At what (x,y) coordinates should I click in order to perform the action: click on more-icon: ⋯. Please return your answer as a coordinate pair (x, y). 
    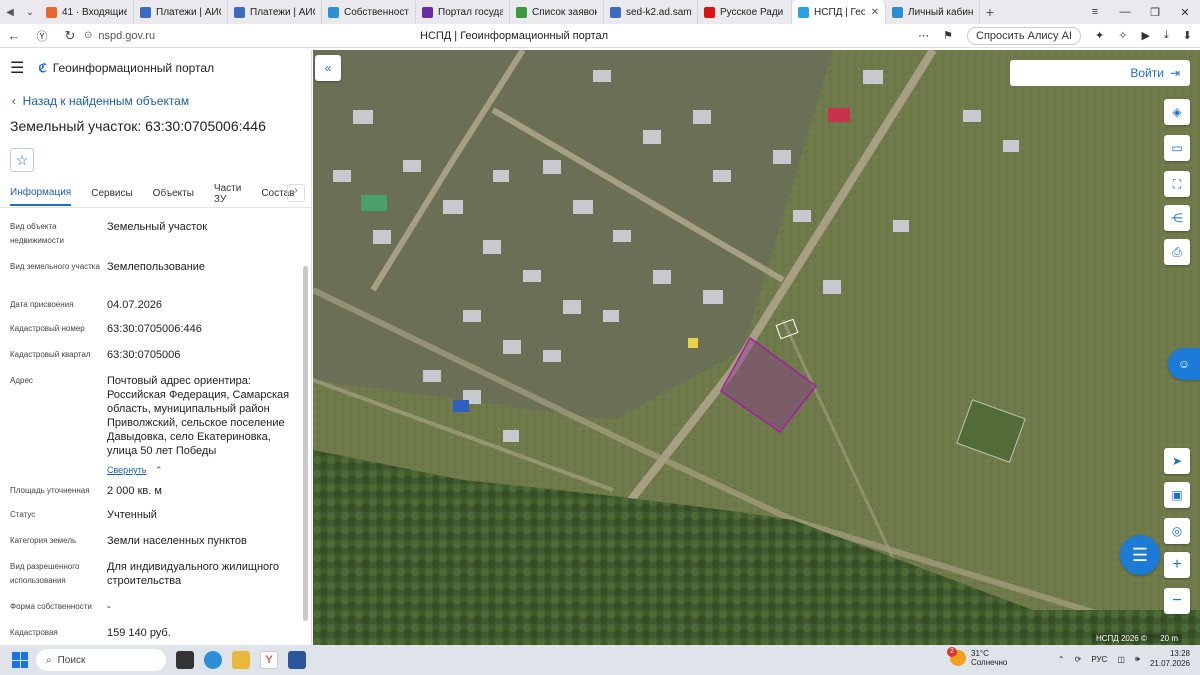
    Looking at the image, I should click on (923, 35).